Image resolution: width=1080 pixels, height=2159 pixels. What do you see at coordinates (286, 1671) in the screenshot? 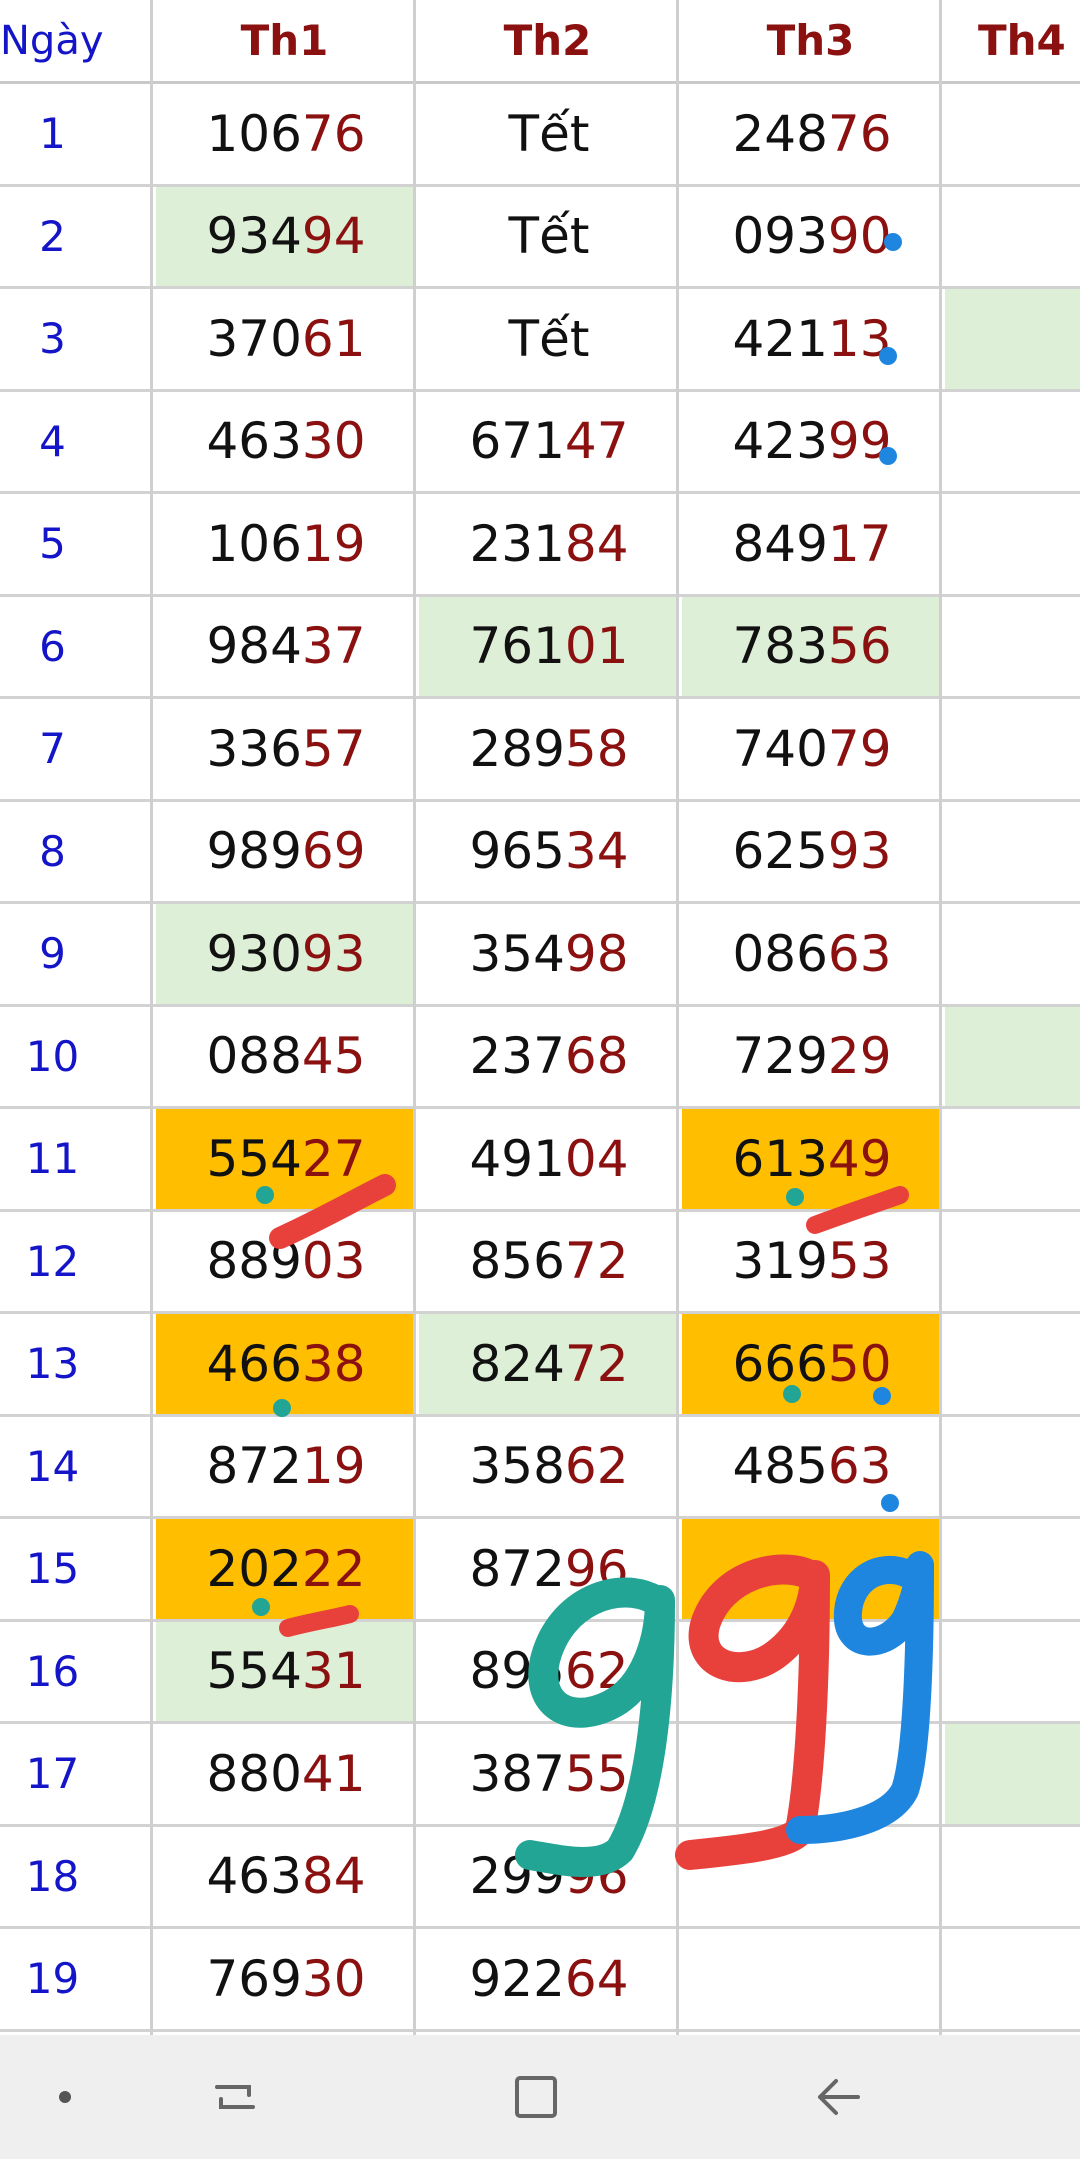
I see `result-cell: 554 31` at bounding box center [286, 1671].